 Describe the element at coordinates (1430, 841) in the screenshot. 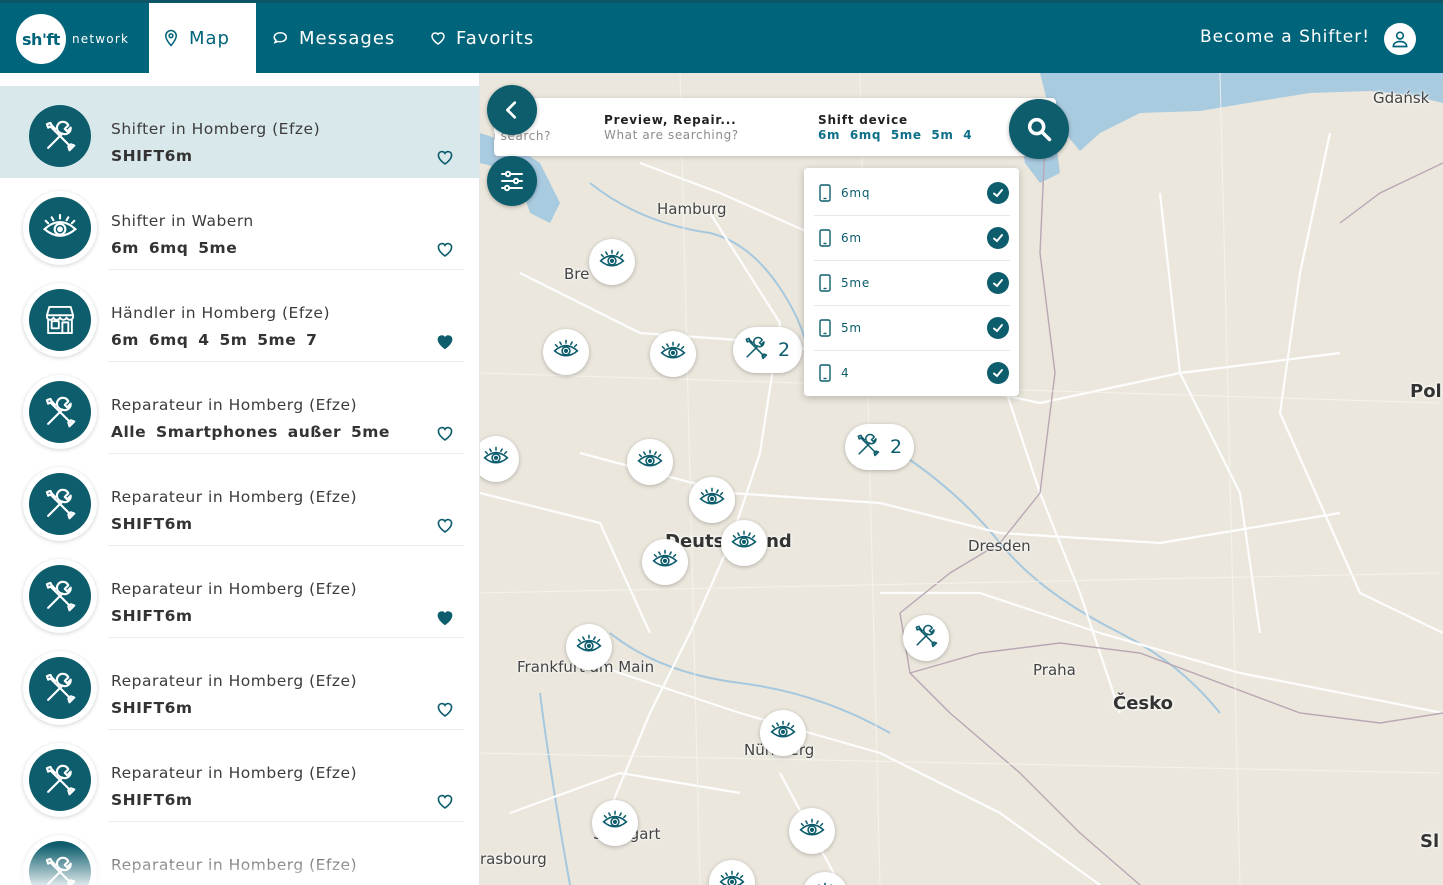

I see `country-label: Sl` at that location.